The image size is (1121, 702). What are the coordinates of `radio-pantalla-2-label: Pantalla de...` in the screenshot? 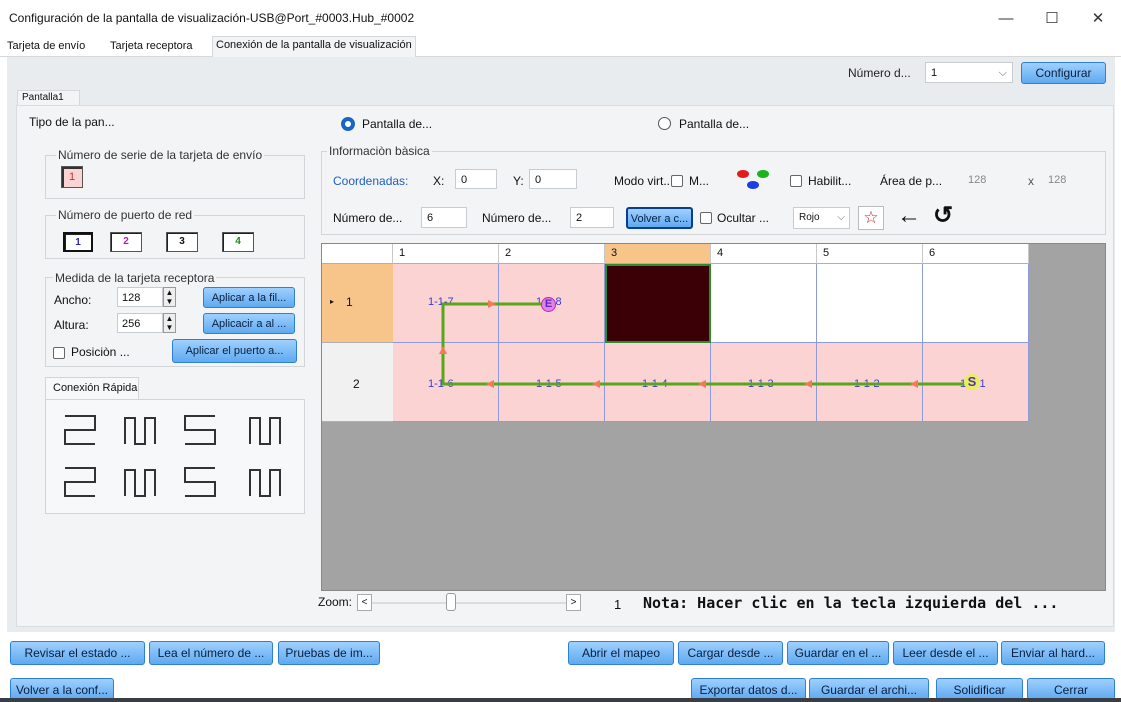 It's located at (714, 124).